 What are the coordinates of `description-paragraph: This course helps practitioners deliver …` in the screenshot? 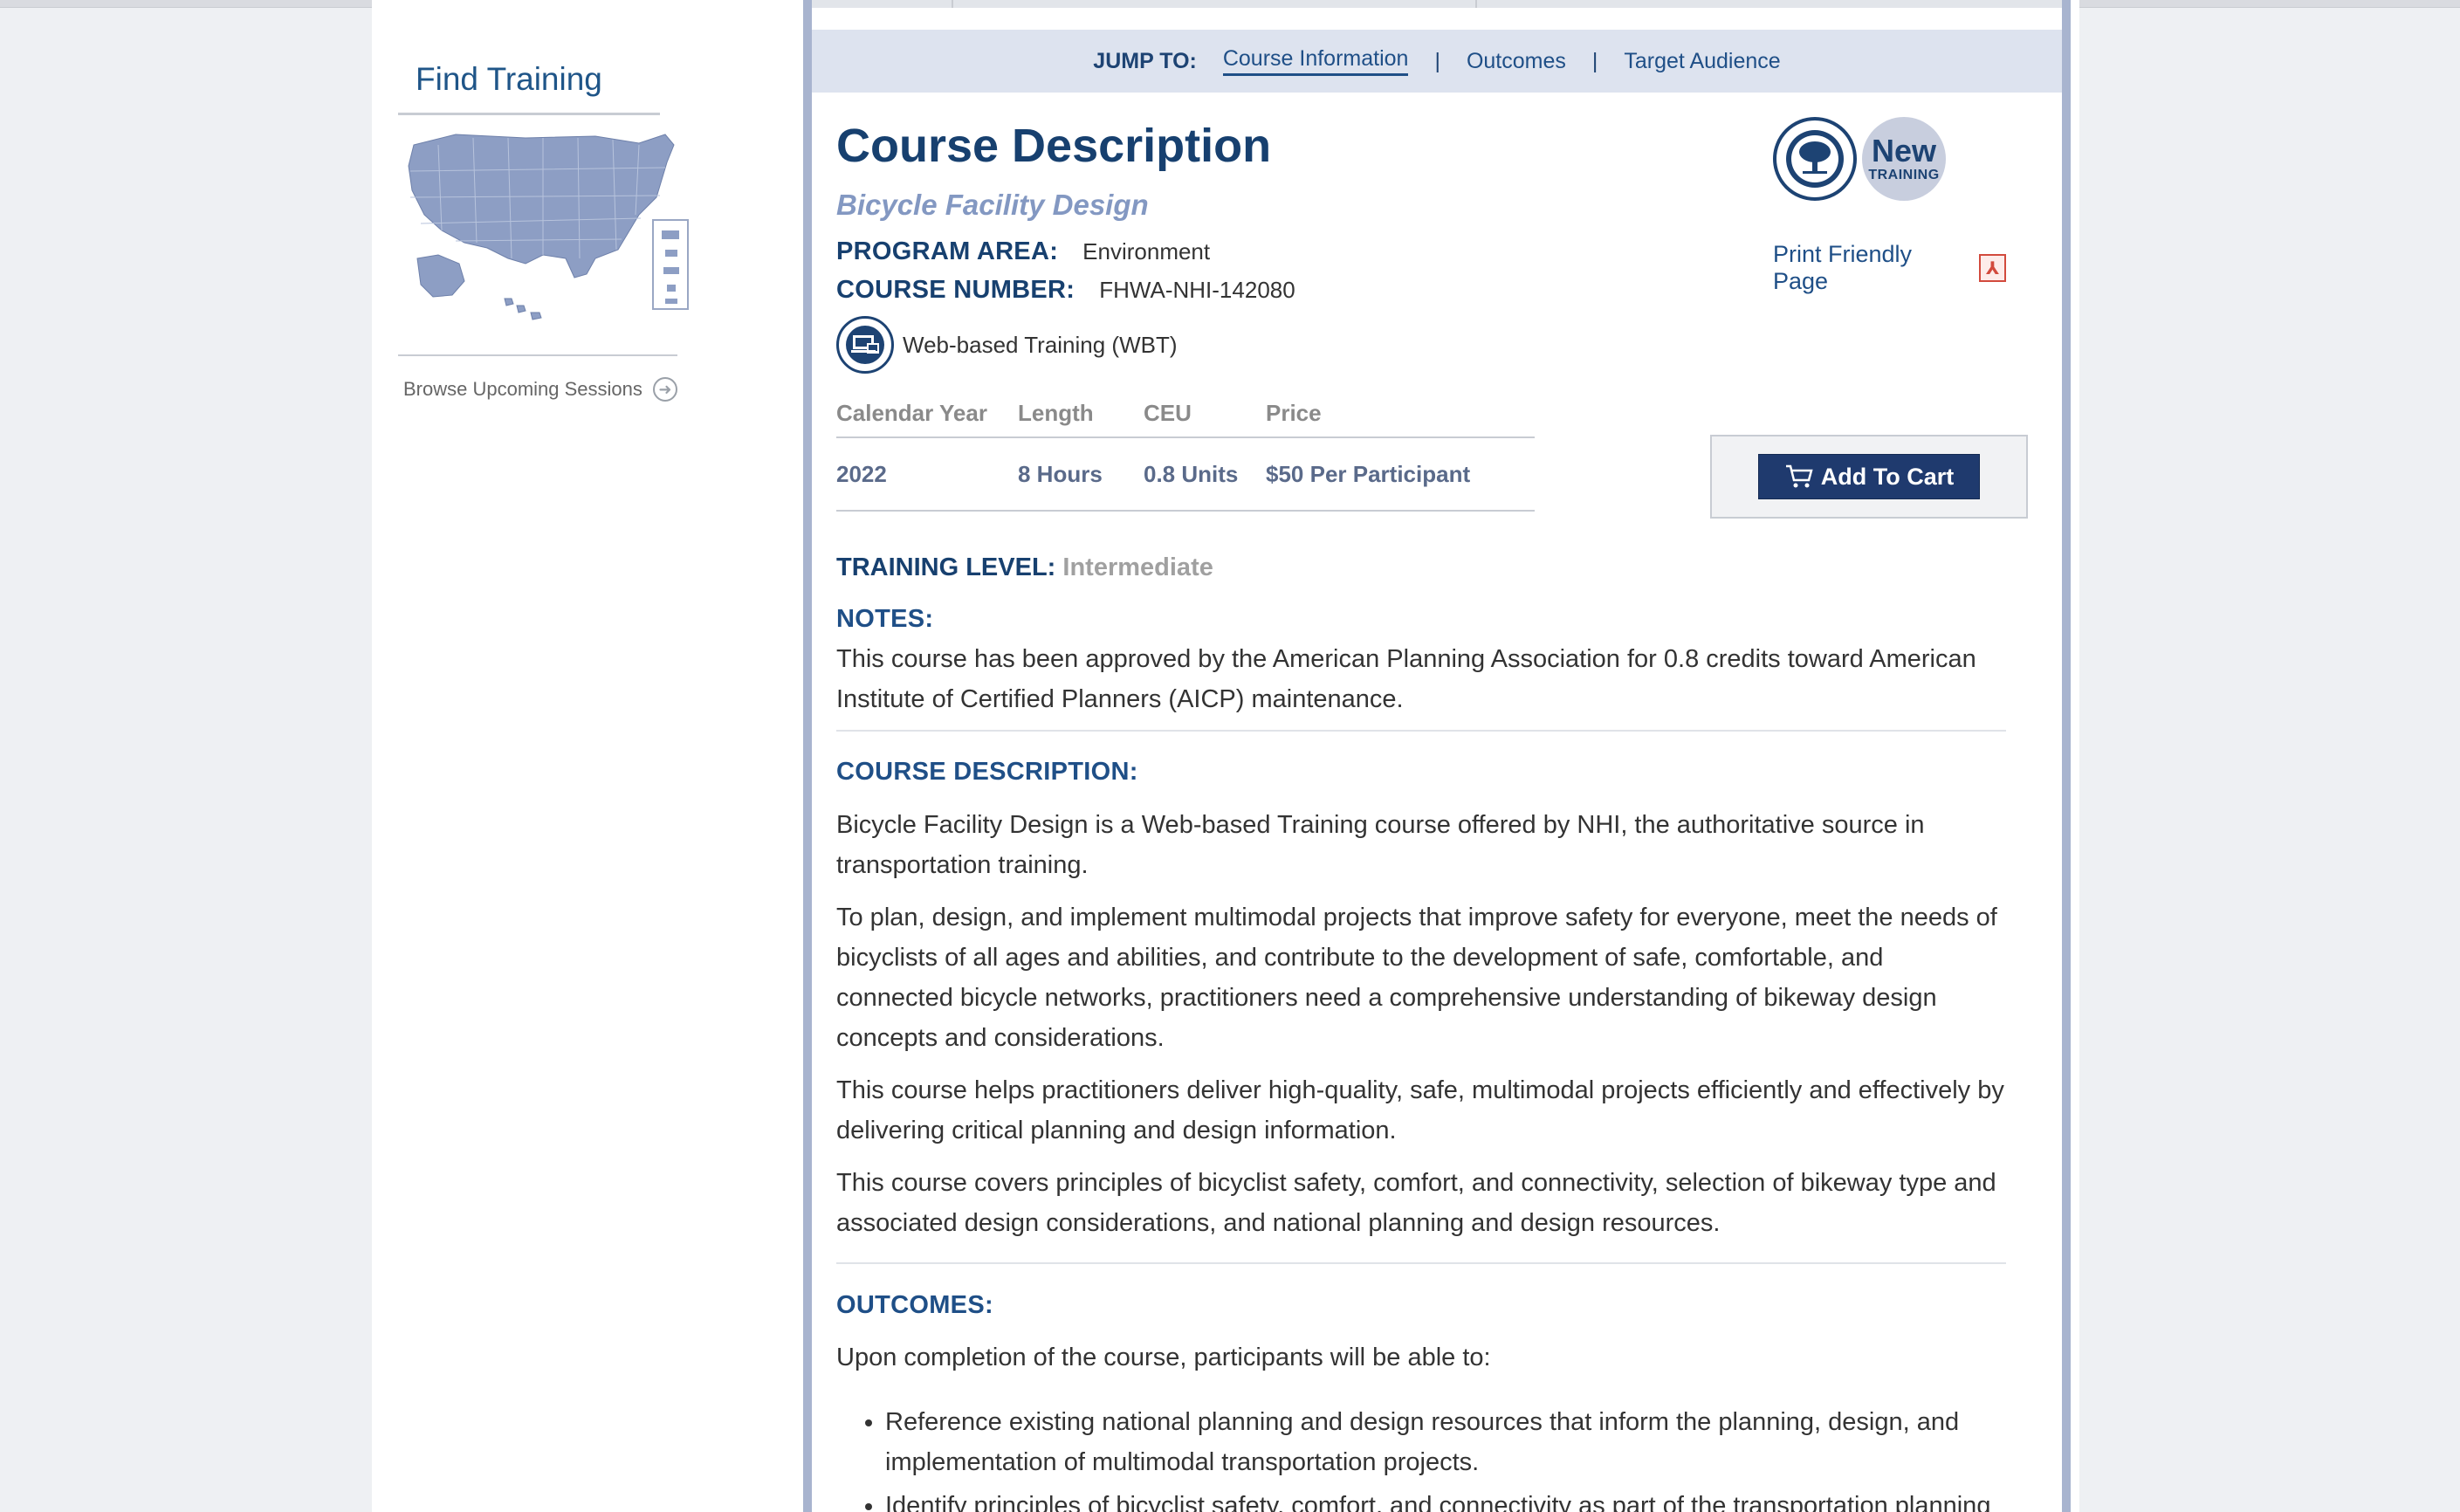 It's located at (1420, 1110).